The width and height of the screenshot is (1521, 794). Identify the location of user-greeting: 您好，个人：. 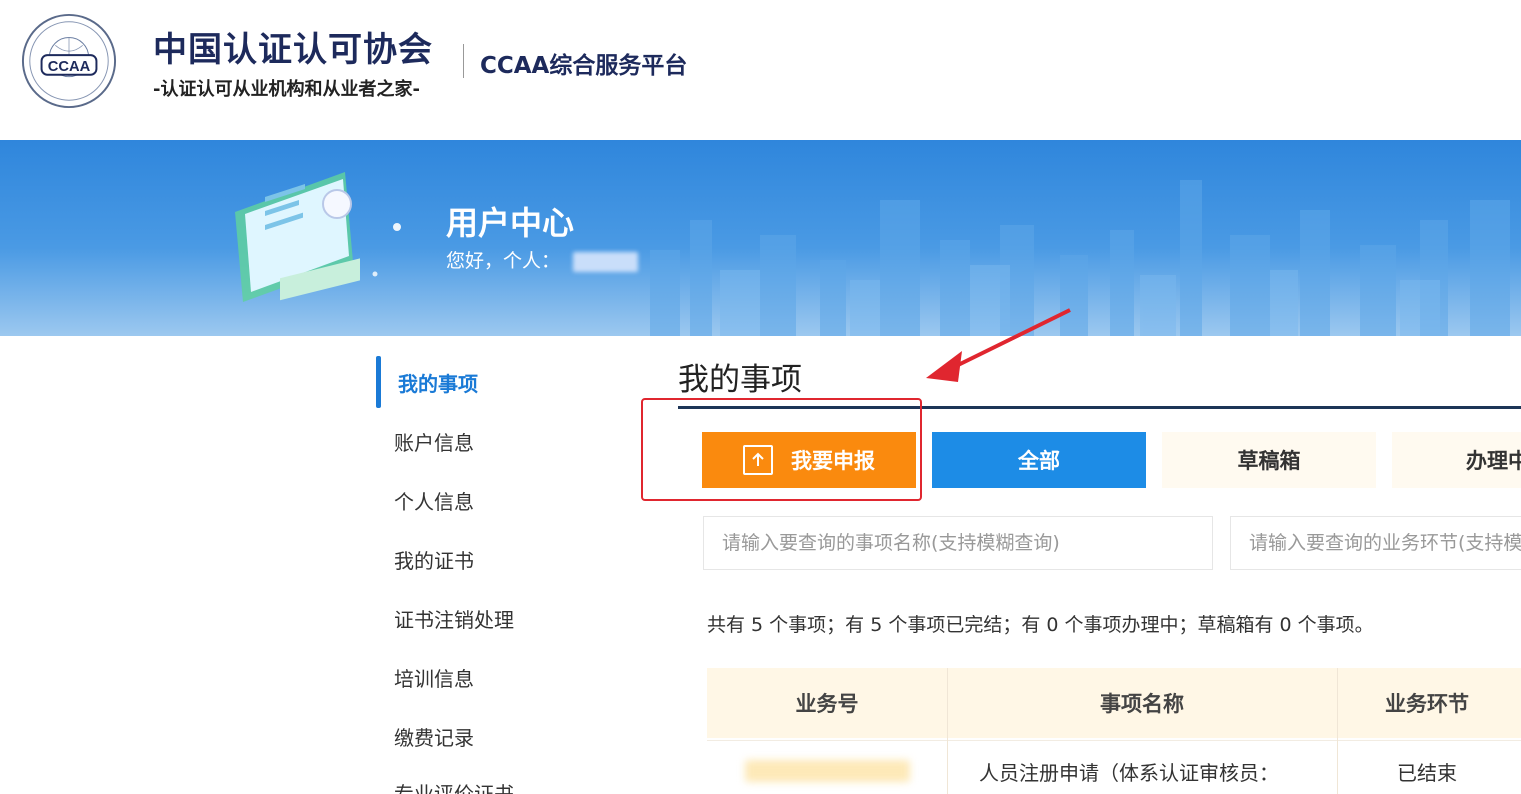
(503, 261).